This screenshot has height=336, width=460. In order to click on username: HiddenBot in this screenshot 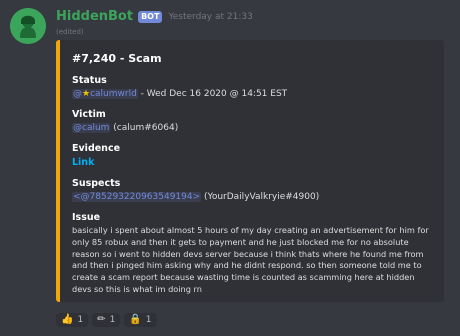, I will do `click(94, 16)`.